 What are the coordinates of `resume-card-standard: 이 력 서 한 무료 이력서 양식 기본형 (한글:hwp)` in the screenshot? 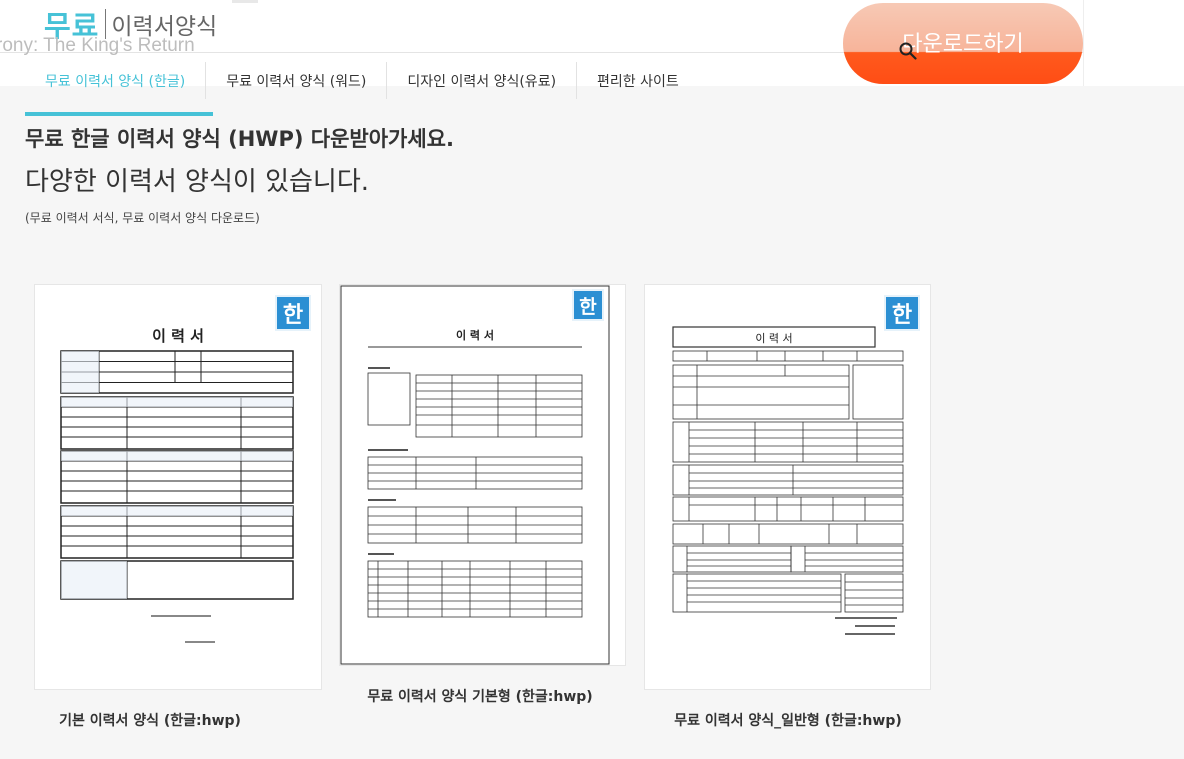 It's located at (483, 499).